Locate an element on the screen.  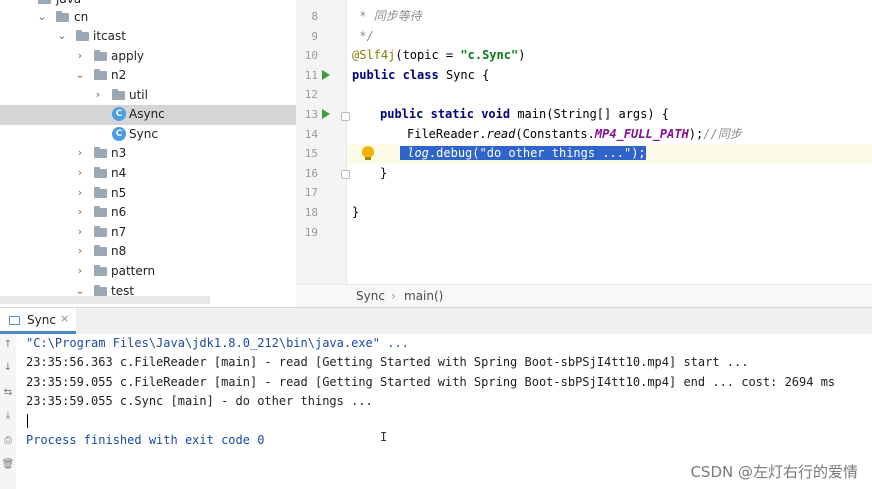
tree-item-itcast: ⌄ itcast is located at coordinates (148, 37).